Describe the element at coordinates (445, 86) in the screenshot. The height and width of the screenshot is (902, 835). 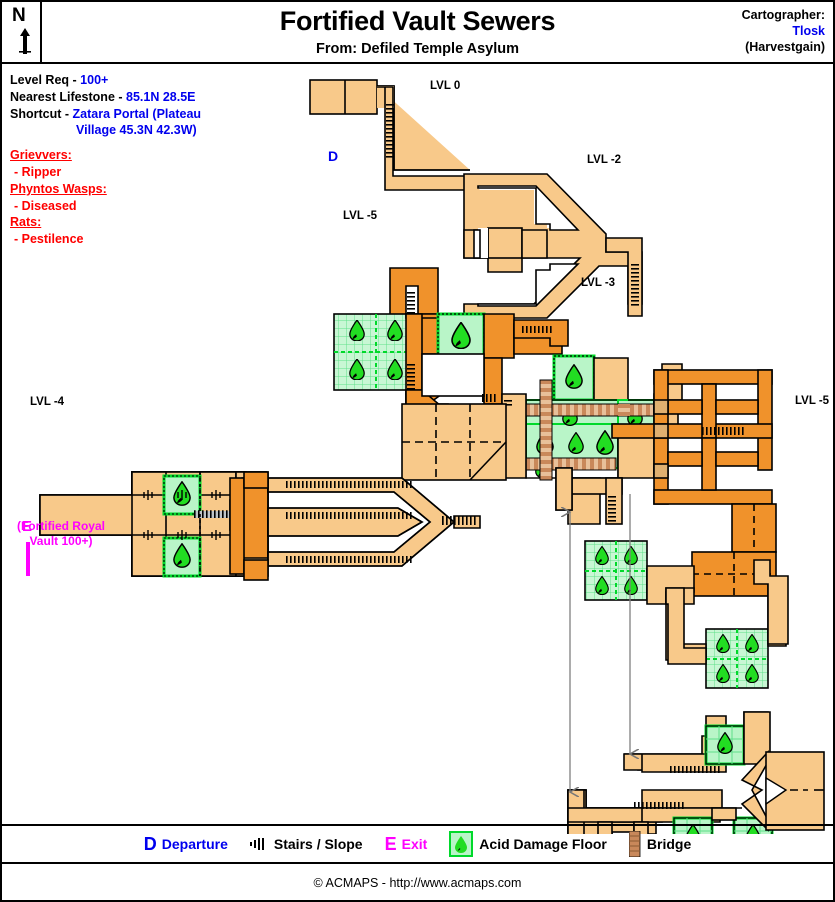
I see `level-label: LVL 0` at that location.